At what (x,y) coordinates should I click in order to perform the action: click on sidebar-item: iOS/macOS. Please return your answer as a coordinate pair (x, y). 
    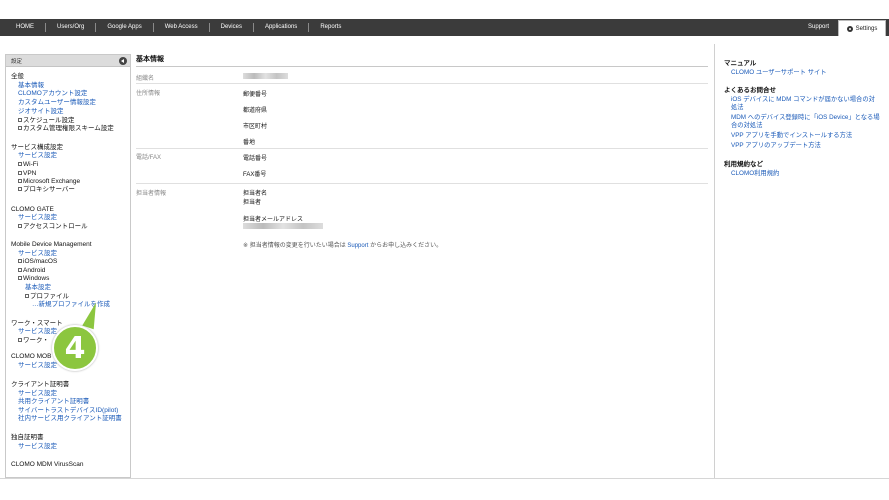
    Looking at the image, I should click on (37, 262).